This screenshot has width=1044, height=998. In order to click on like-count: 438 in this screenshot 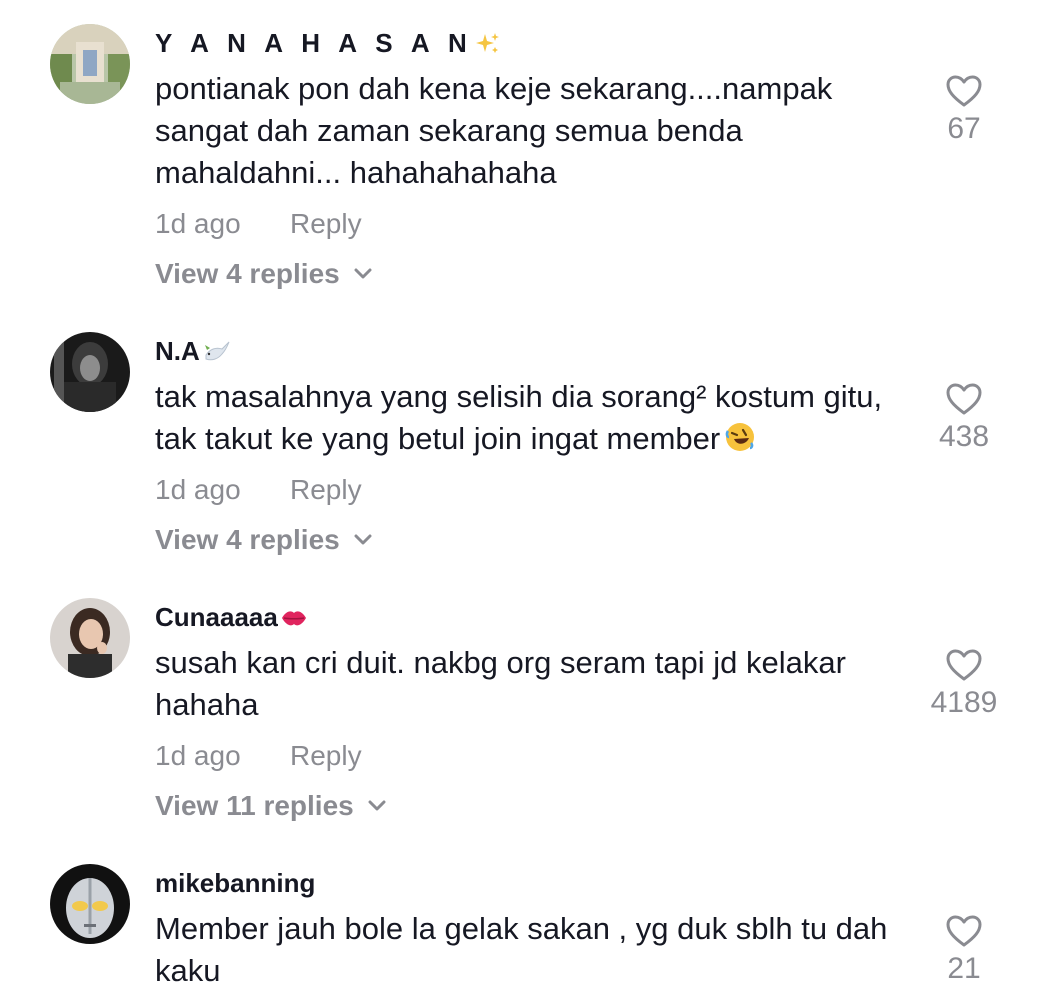, I will do `click(964, 436)`.